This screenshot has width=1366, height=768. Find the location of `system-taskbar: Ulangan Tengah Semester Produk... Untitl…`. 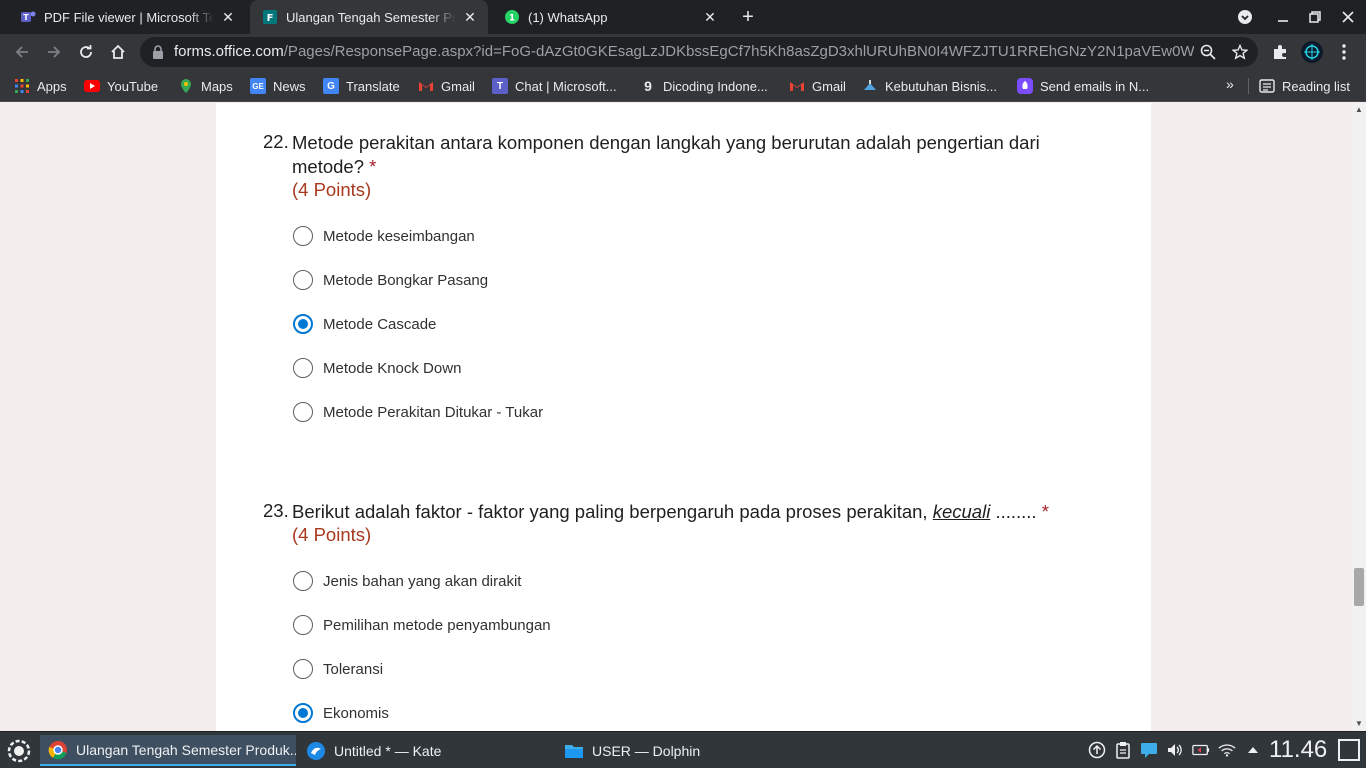

system-taskbar: Ulangan Tengah Semester Produk... Untitl… is located at coordinates (683, 749).